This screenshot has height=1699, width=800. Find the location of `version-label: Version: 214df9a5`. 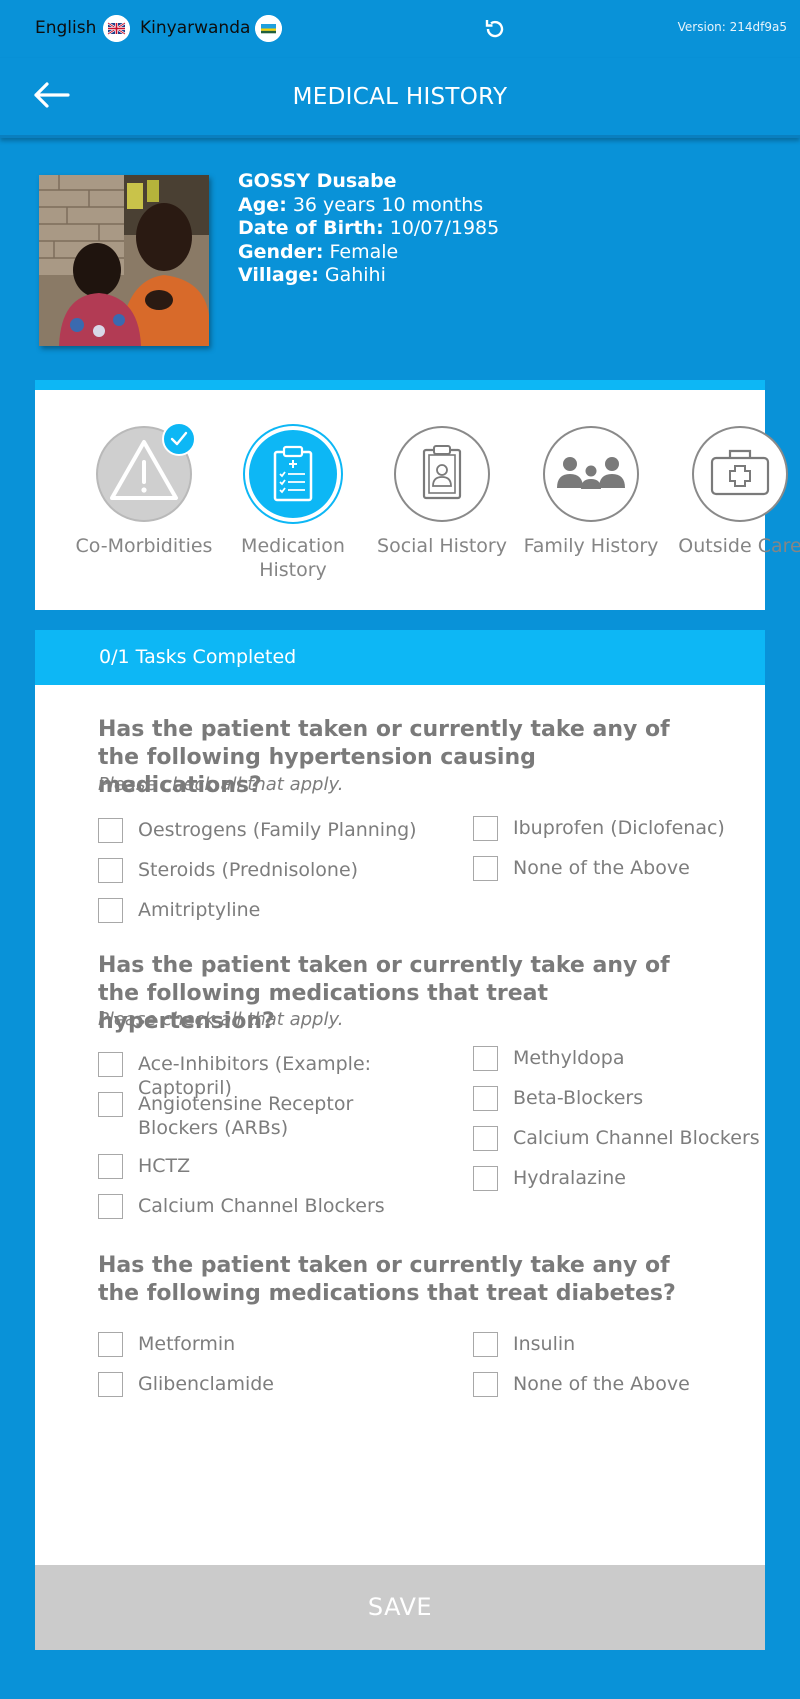

version-label: Version: 214df9a5 is located at coordinates (732, 27).